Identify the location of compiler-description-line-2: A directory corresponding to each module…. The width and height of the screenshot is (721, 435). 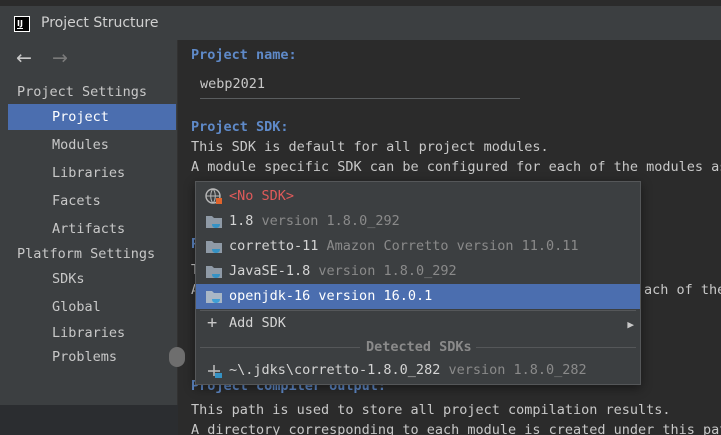
(456, 428).